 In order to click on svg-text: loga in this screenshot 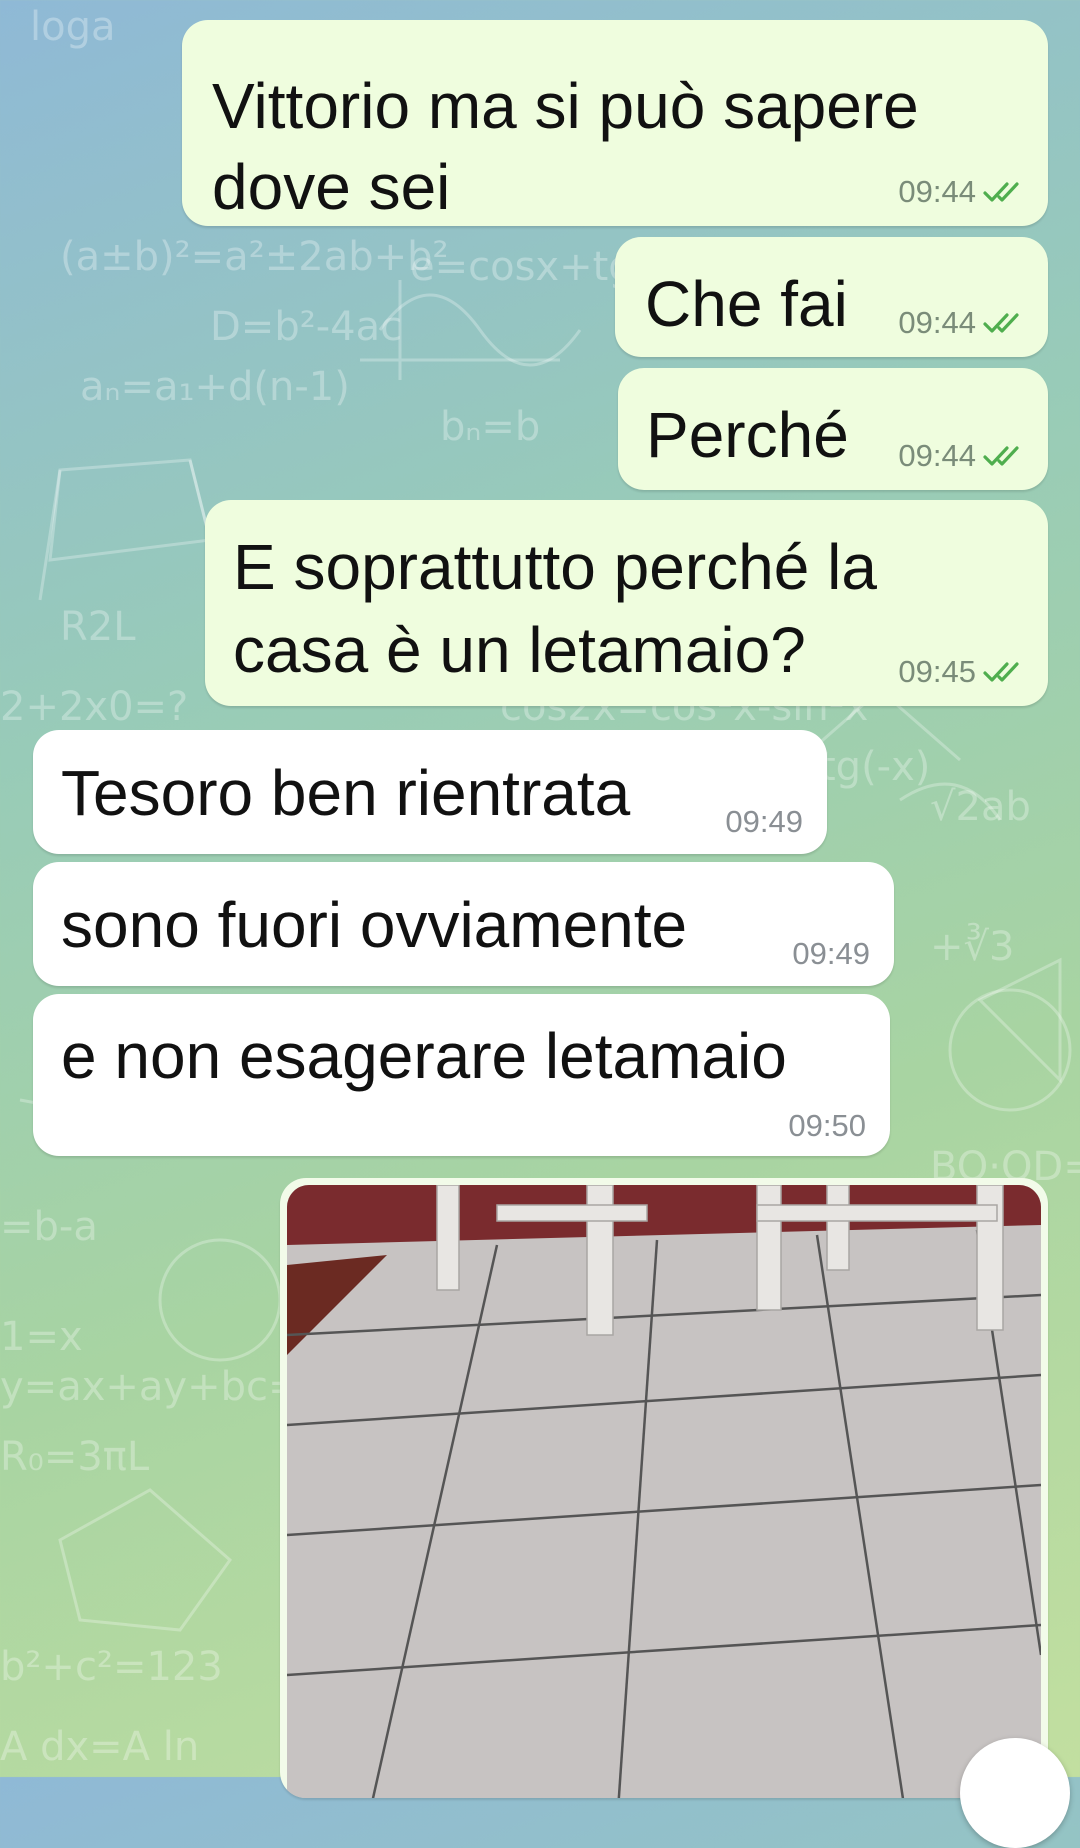, I will do `click(73, 27)`.